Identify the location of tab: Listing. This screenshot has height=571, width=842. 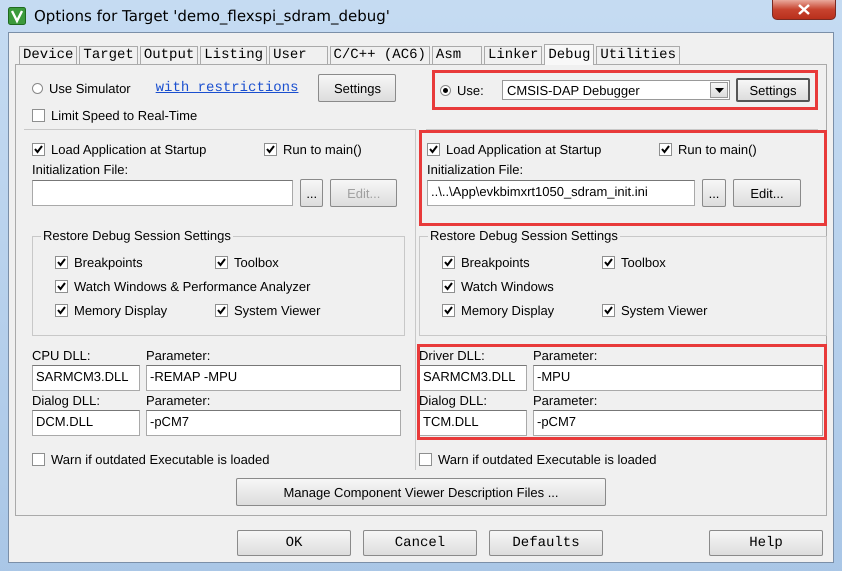
(234, 55).